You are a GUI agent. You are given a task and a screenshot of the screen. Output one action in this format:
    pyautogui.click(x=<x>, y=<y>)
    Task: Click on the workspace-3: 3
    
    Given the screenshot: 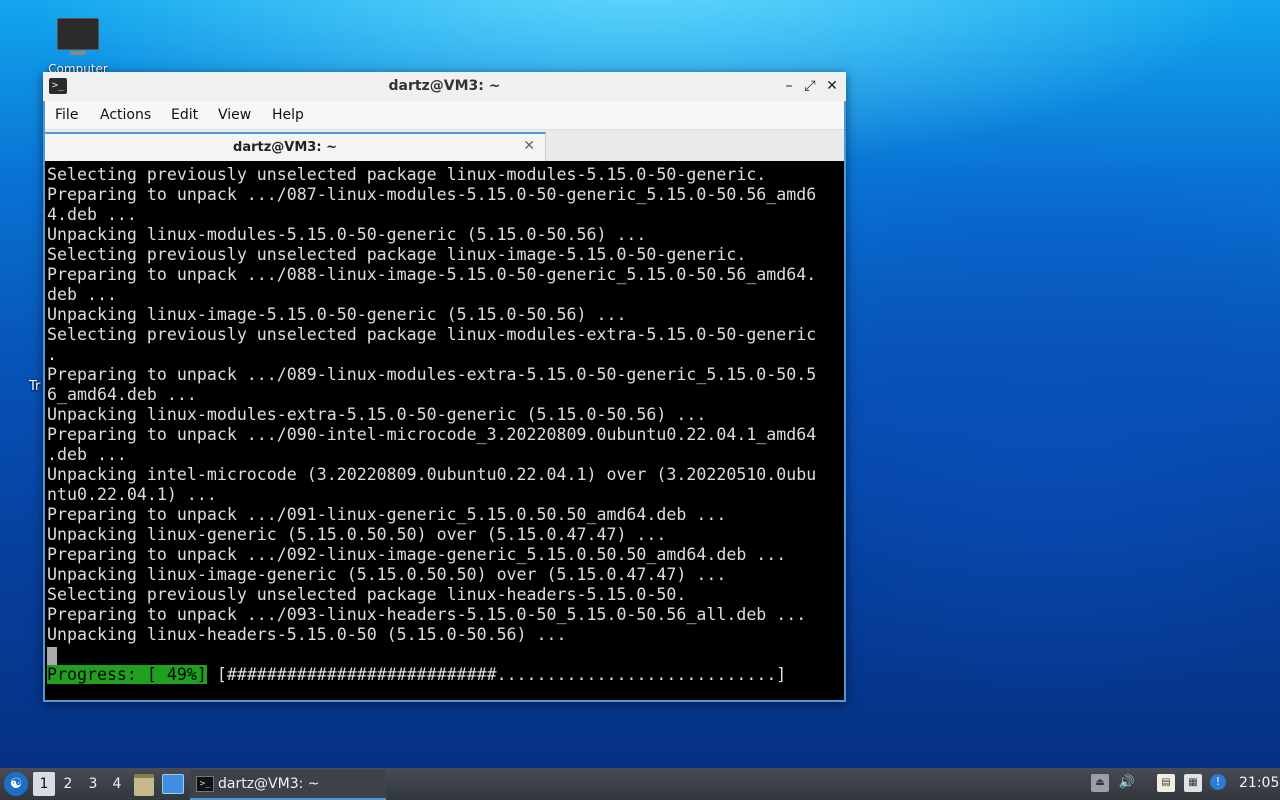 What is the action you would take?
    pyautogui.click(x=93, y=784)
    